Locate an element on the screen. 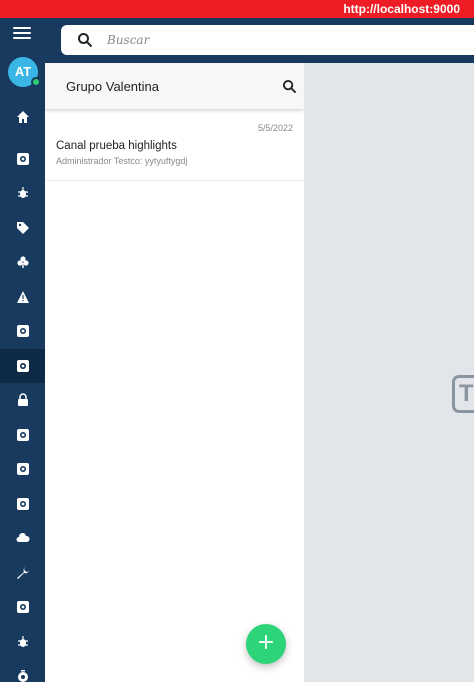 Image resolution: width=474 pixels, height=682 pixels. sidebar-item-lock is located at coordinates (22, 400).